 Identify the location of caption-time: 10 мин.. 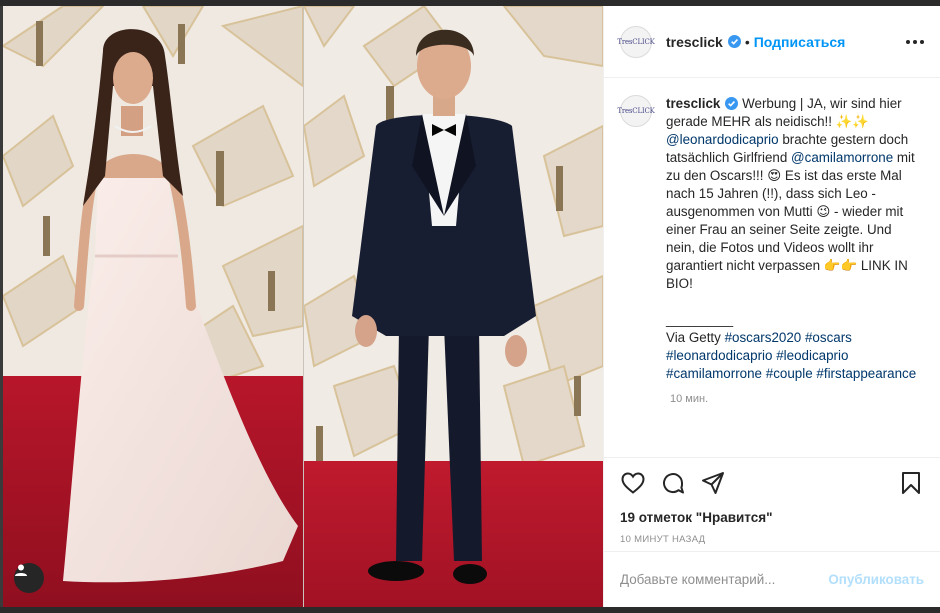
(797, 399).